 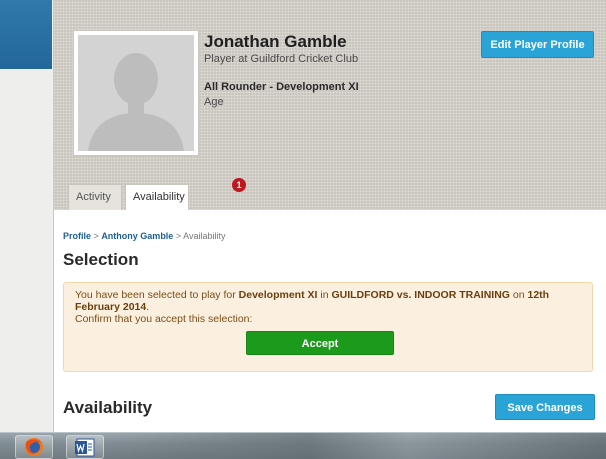 I want to click on notification-badge: 1, so click(x=239, y=185).